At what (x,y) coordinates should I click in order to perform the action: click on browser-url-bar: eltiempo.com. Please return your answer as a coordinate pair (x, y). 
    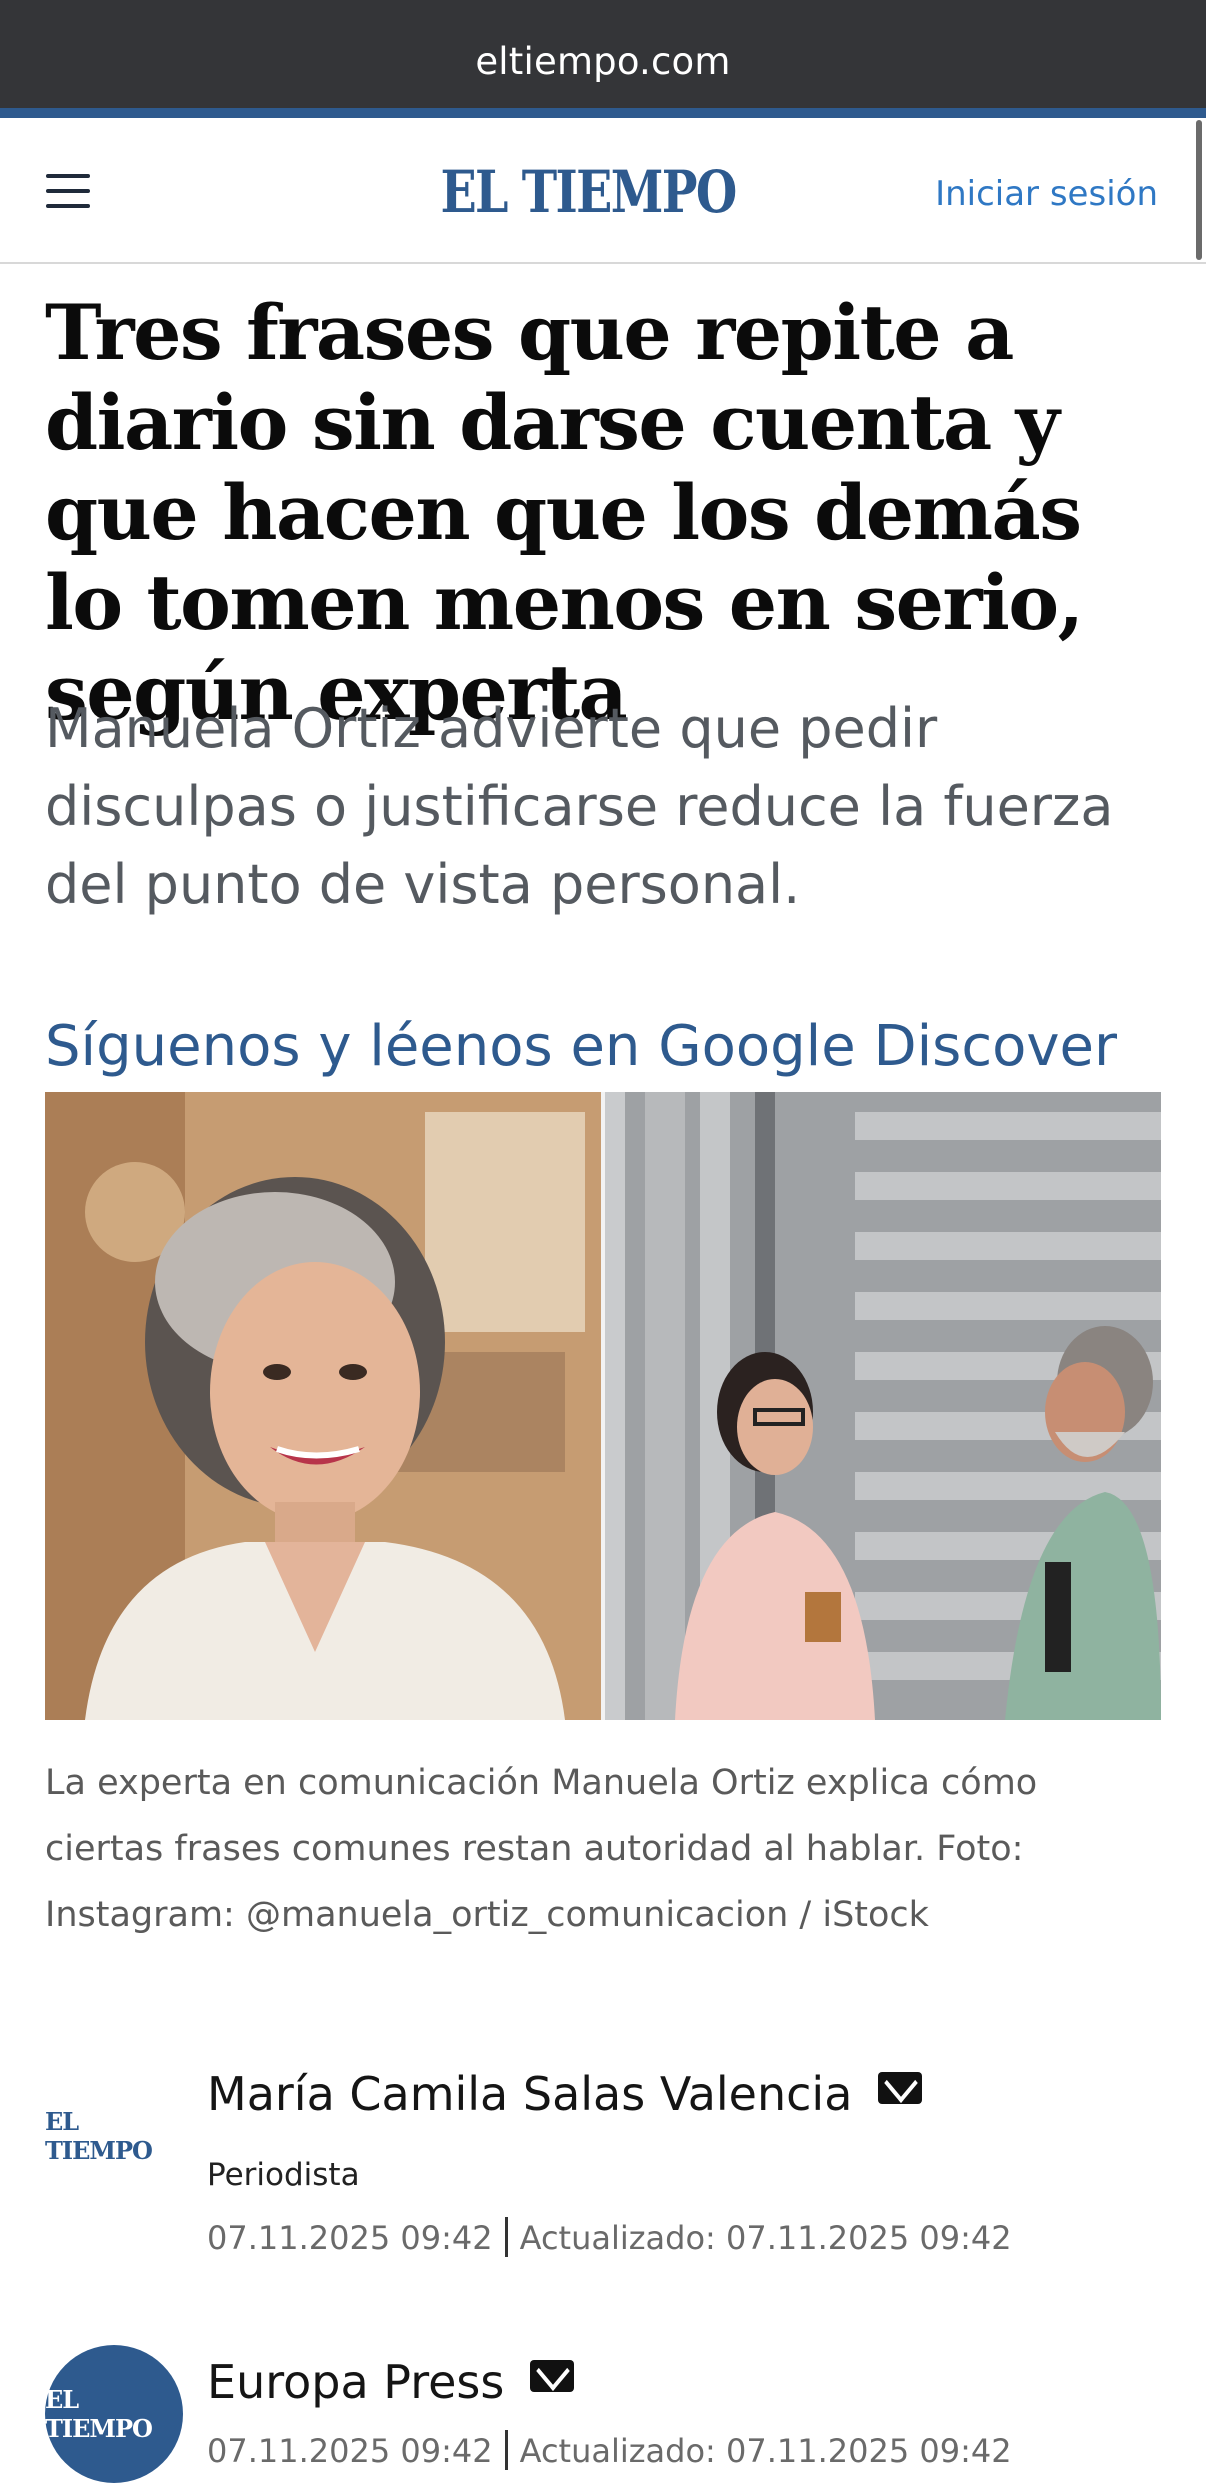
    Looking at the image, I should click on (603, 54).